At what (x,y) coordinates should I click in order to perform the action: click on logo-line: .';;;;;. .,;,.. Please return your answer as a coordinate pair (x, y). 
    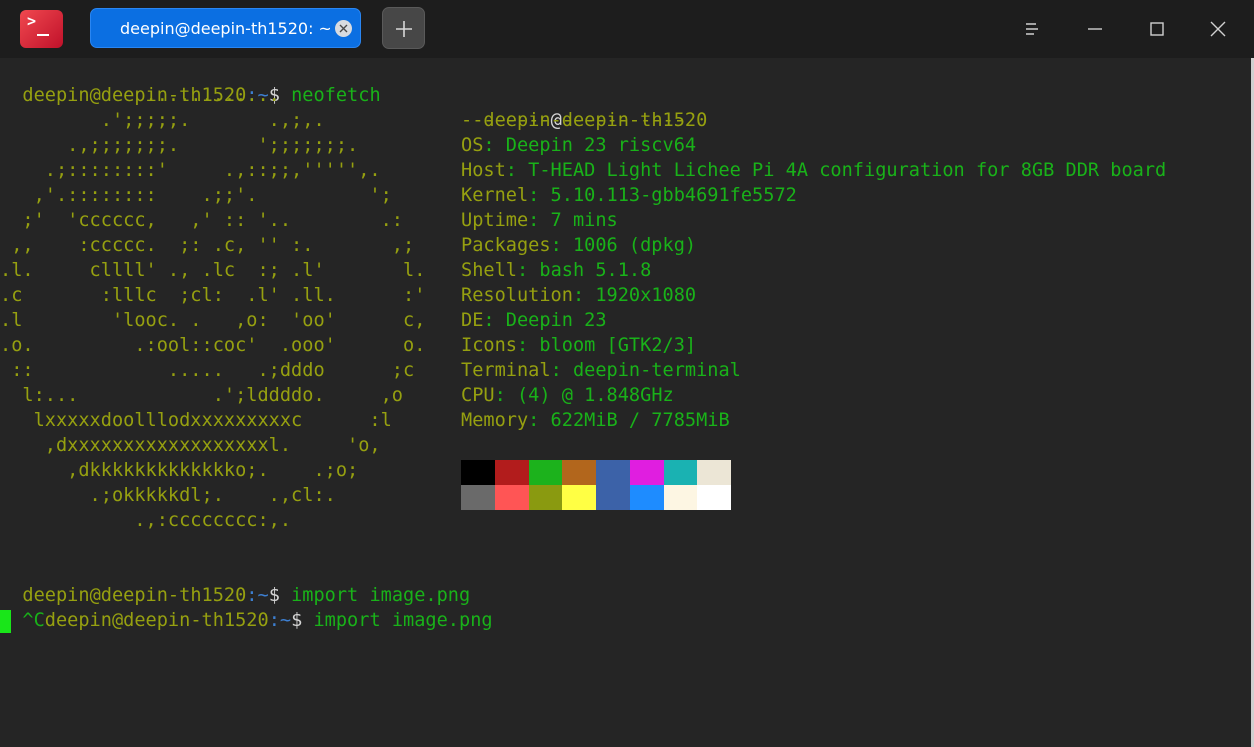
    Looking at the image, I should click on (162, 120).